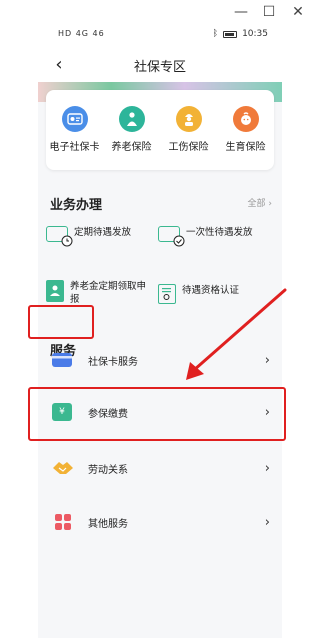 The height and width of the screenshot is (638, 320). Describe the element at coordinates (188, 119) in the screenshot. I see `worker-icon` at that location.